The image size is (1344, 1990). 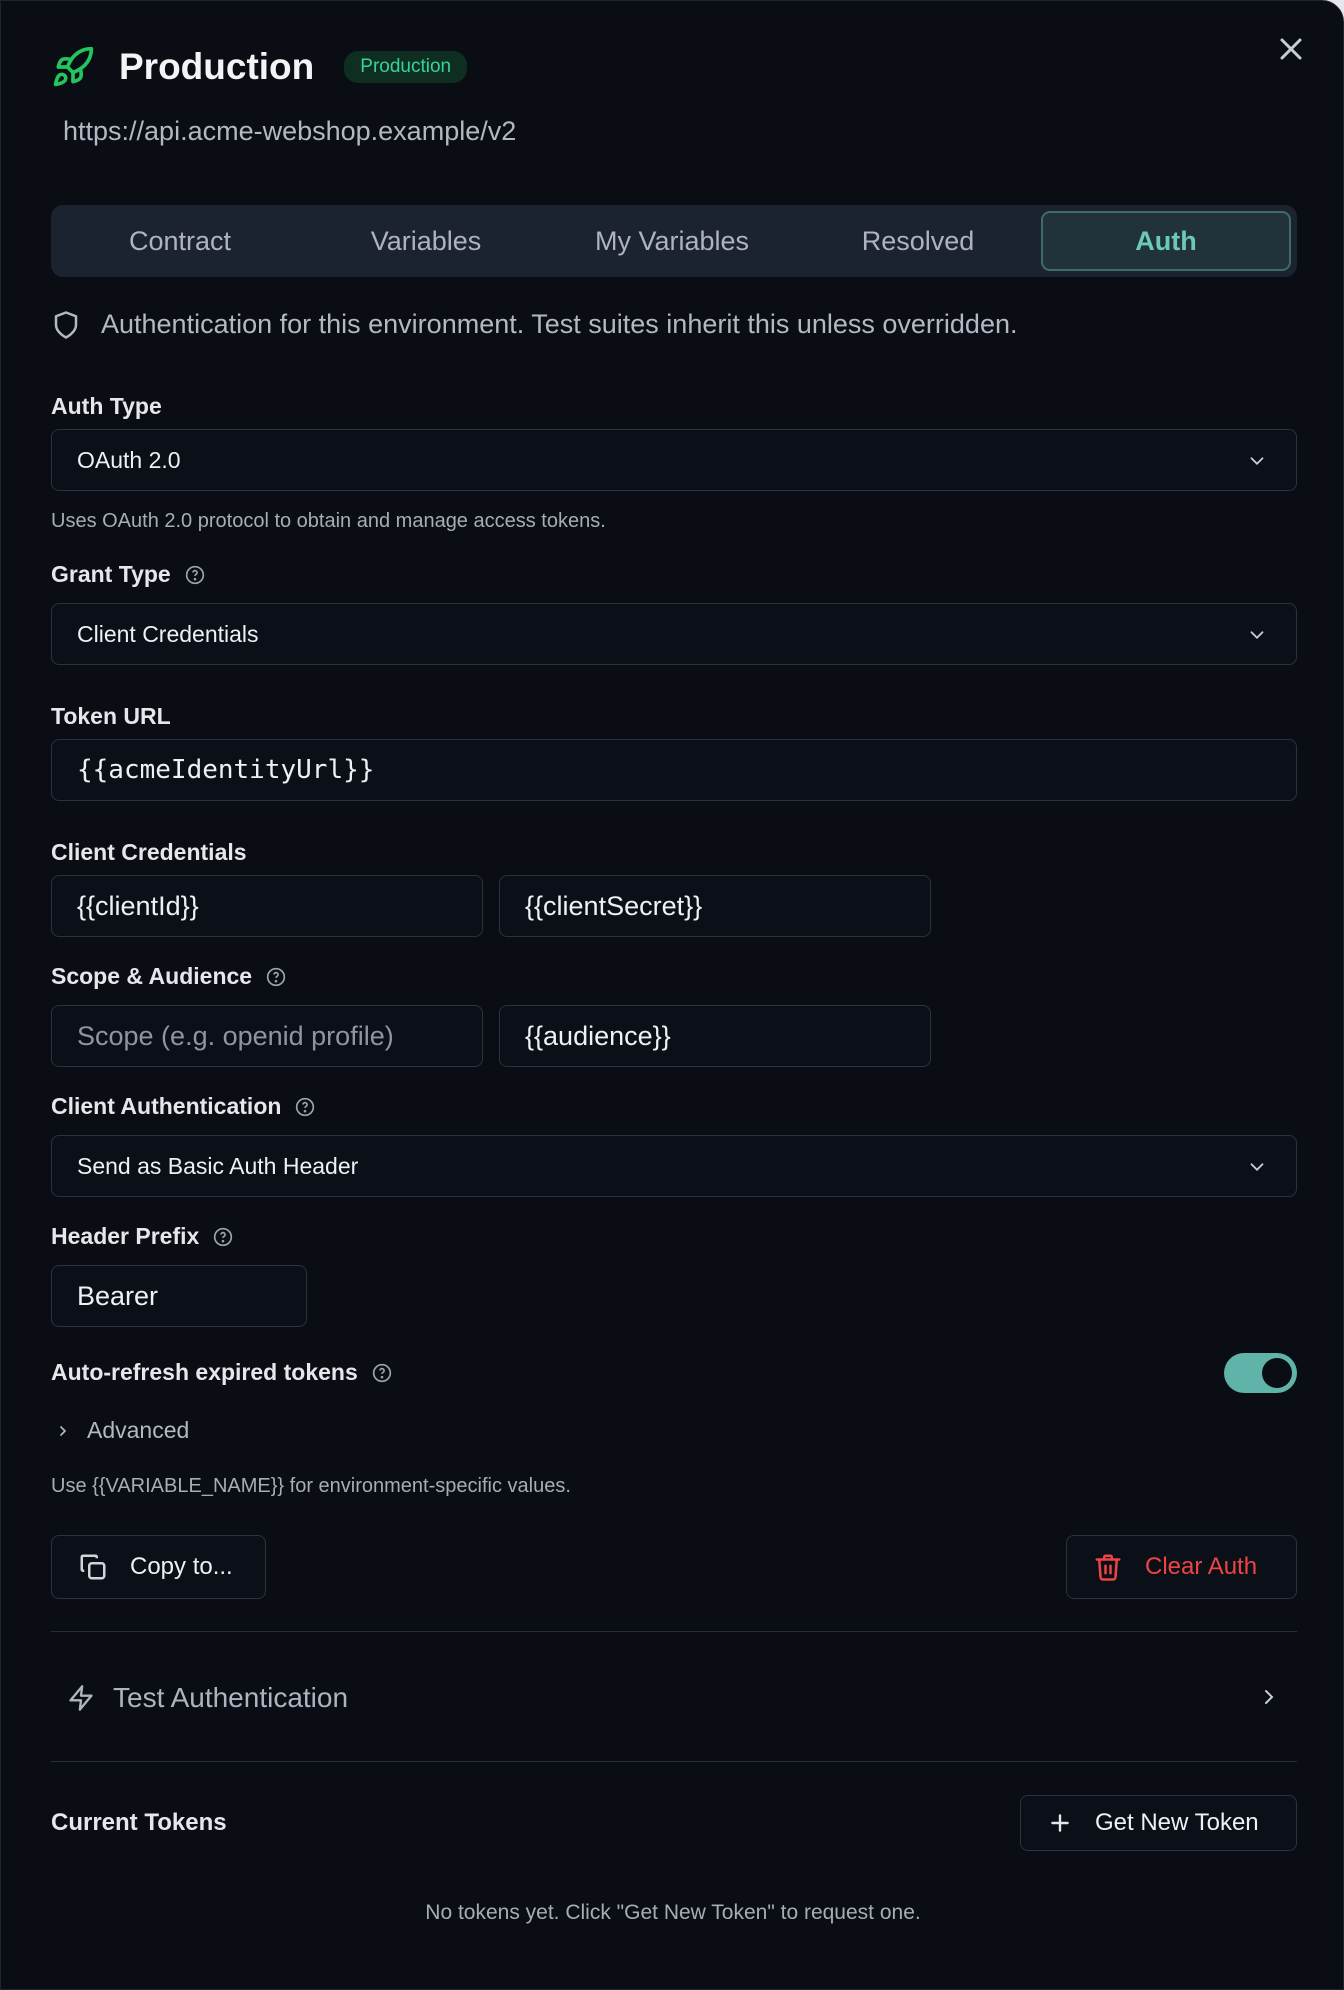 What do you see at coordinates (1108, 1567) in the screenshot?
I see `trash-icon` at bounding box center [1108, 1567].